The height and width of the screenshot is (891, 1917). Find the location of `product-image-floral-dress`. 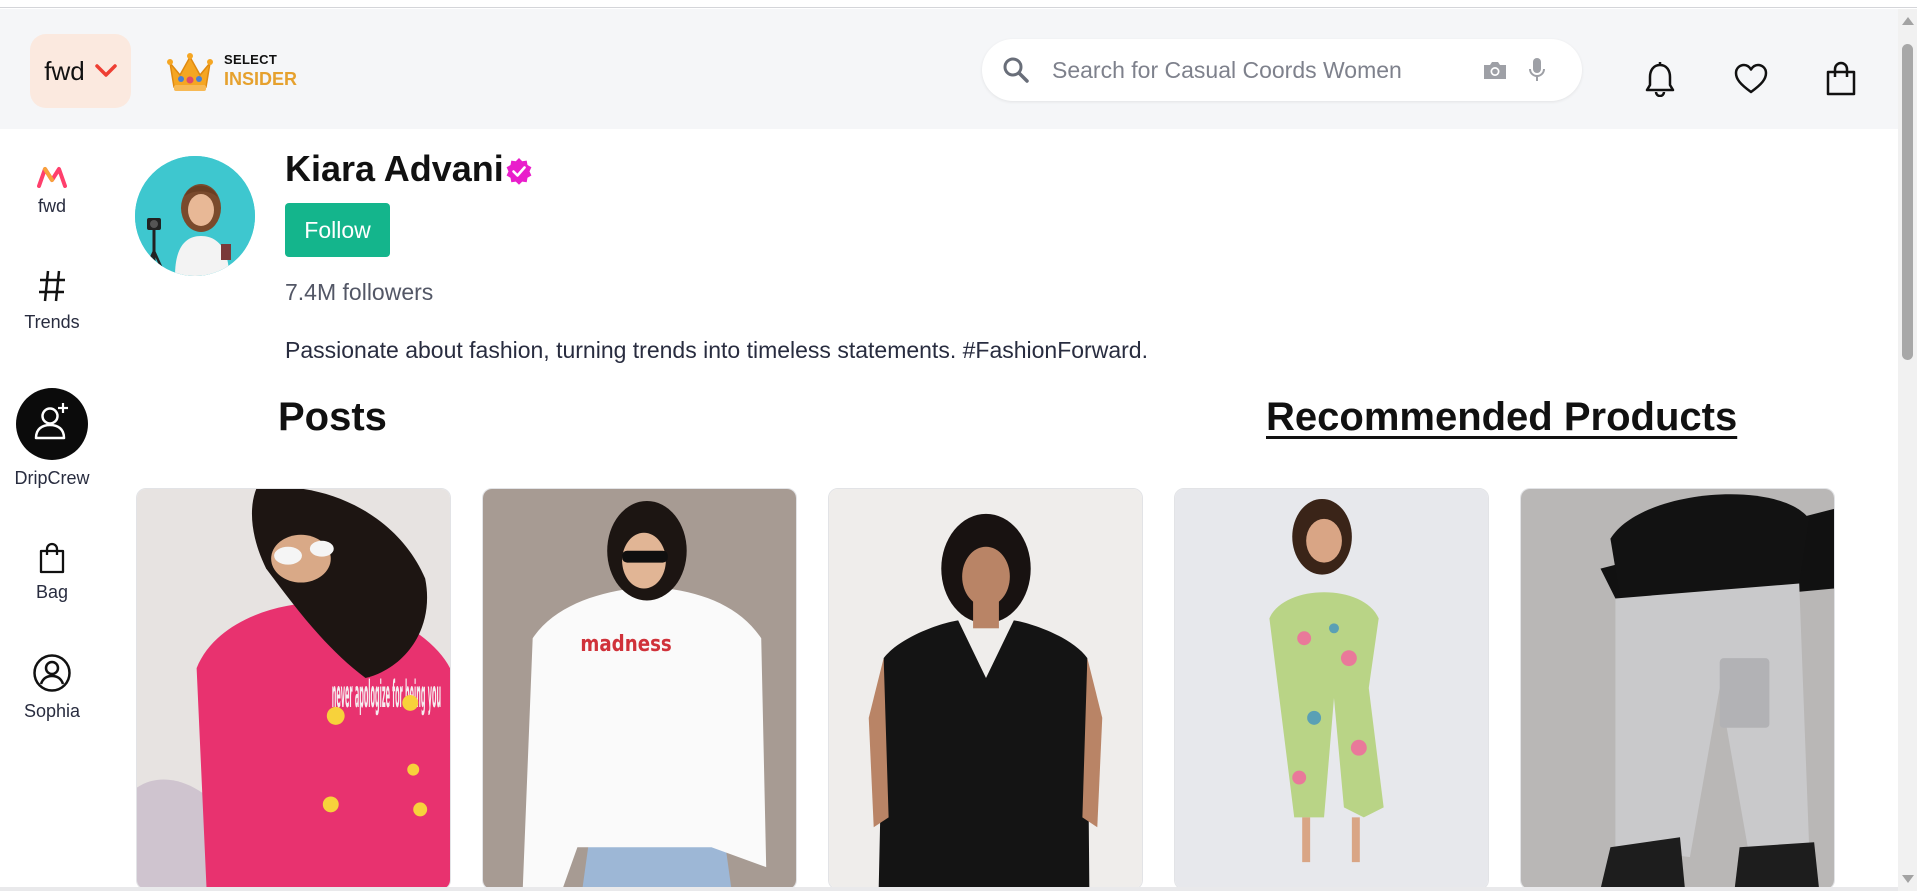

product-image-floral-dress is located at coordinates (1331, 689).